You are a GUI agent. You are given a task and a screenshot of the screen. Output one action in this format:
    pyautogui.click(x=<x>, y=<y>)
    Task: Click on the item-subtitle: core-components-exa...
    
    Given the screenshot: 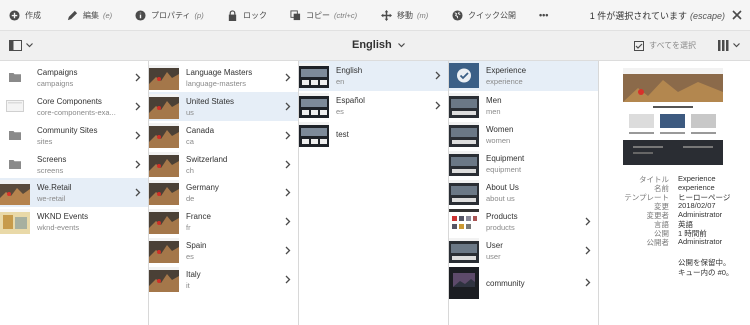 What is the action you would take?
    pyautogui.click(x=76, y=112)
    